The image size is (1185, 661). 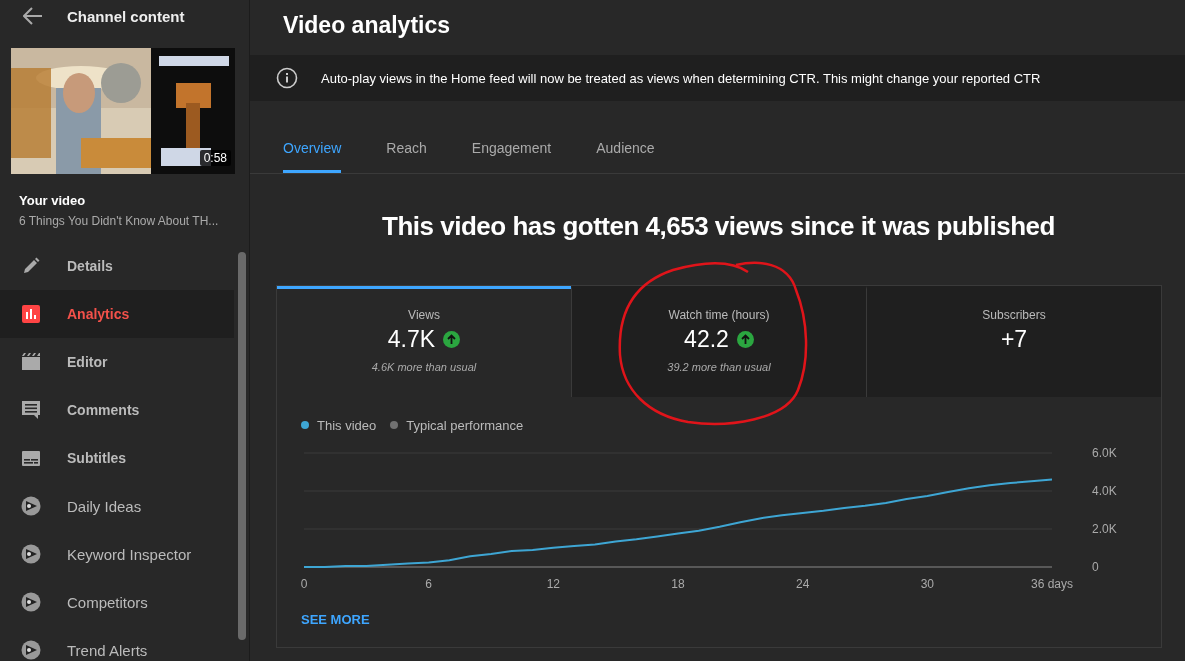 What do you see at coordinates (1052, 584) in the screenshot?
I see `axis-label: 36 days` at bounding box center [1052, 584].